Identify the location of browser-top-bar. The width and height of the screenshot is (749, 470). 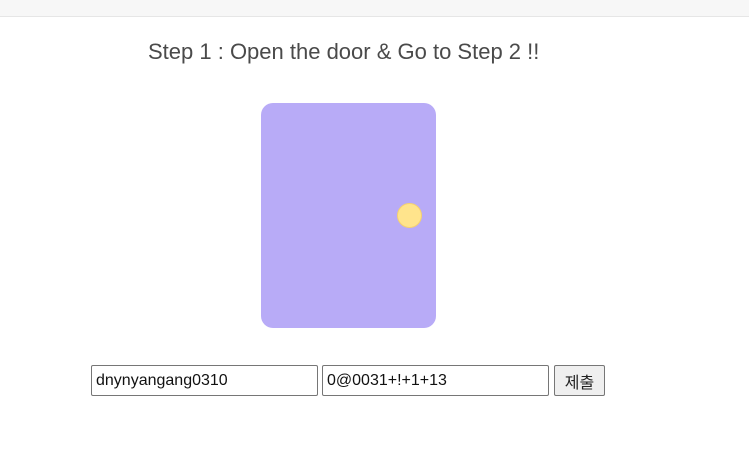
(374, 8).